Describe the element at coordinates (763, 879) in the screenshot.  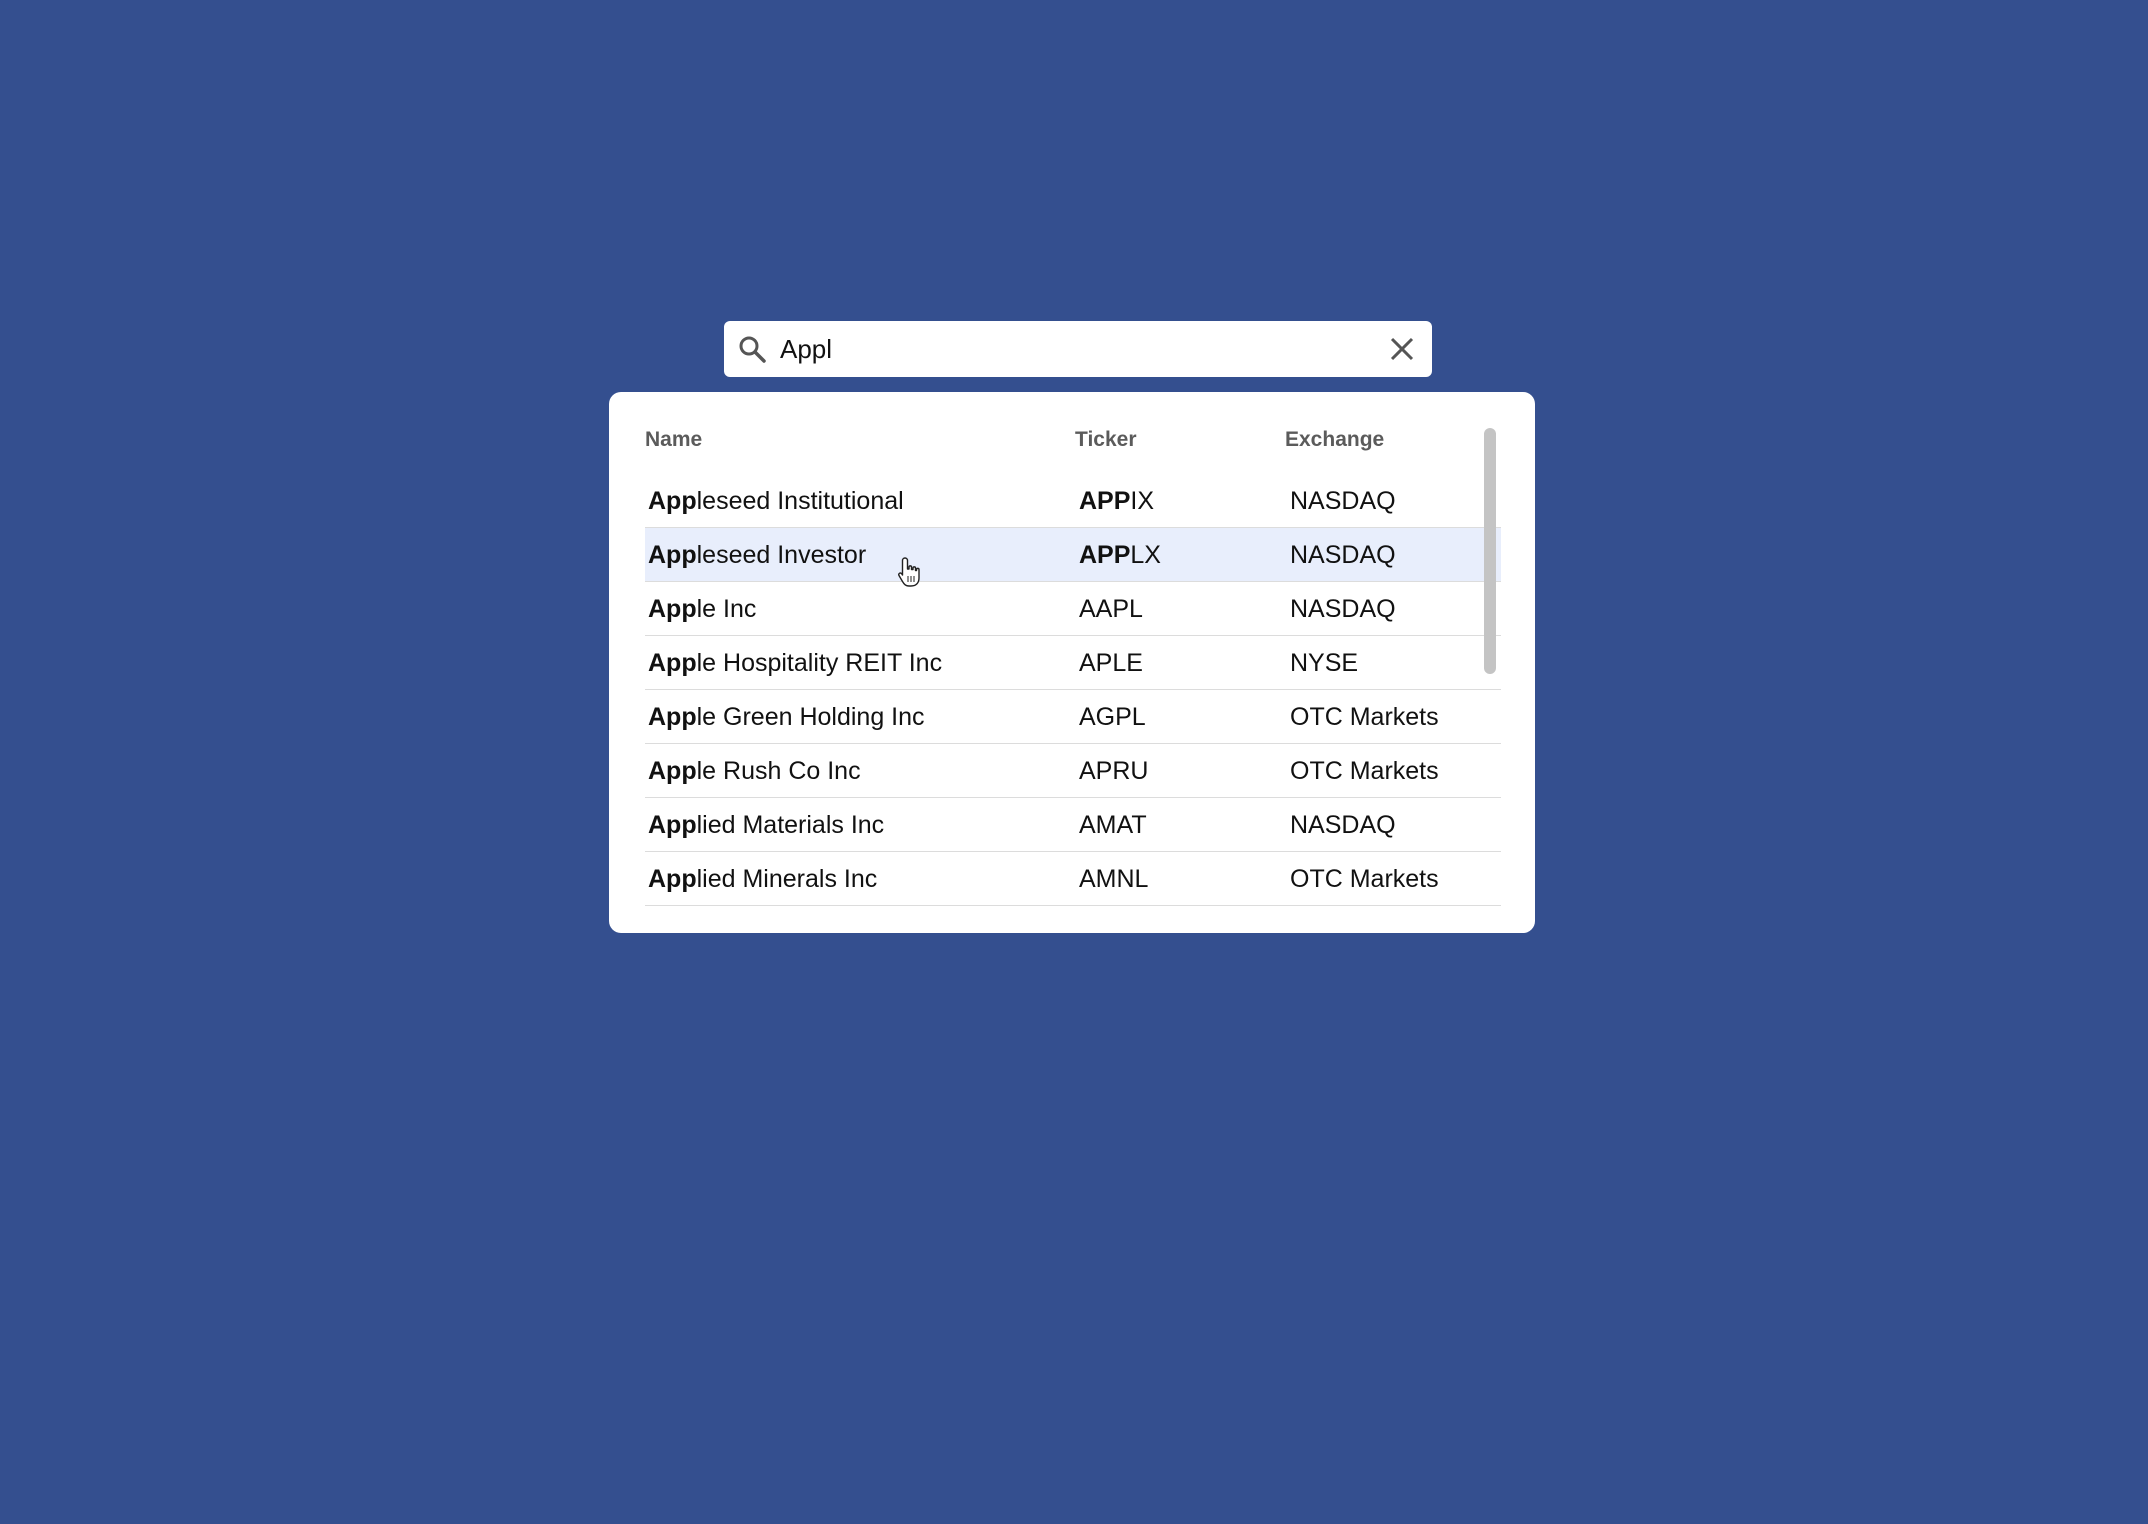
I see `row-name: Applied Minerals Inc` at that location.